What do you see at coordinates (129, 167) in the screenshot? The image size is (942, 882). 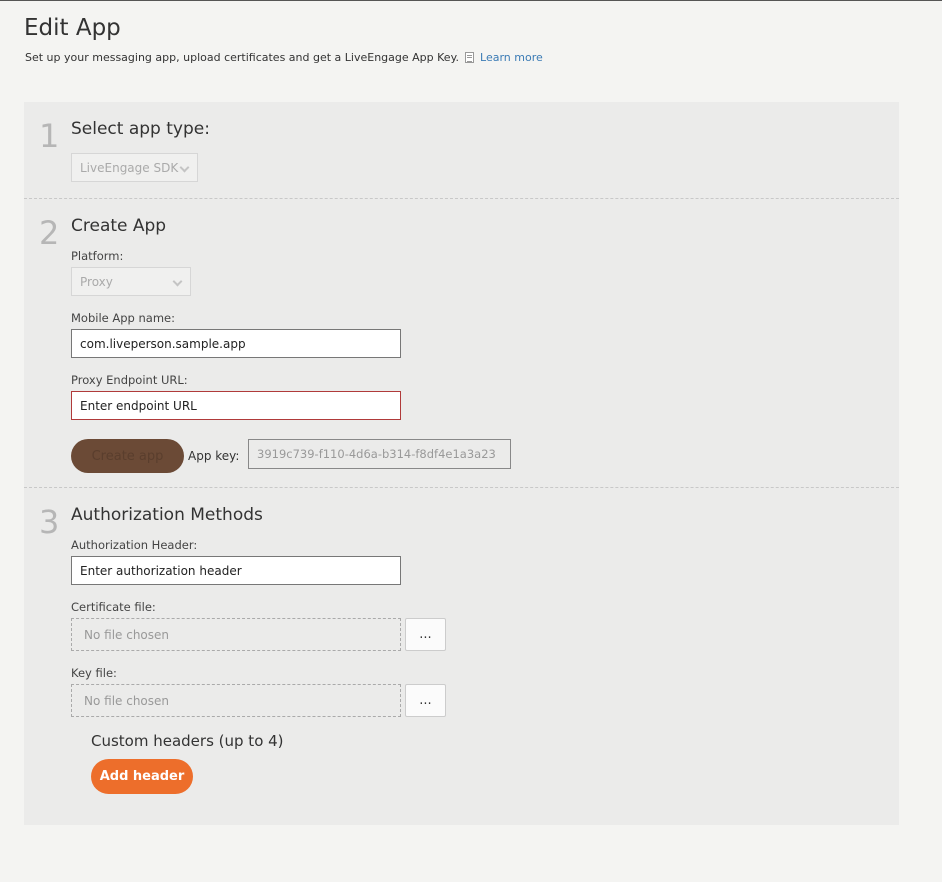 I see `app-type-value: LiveEngage SDK` at bounding box center [129, 167].